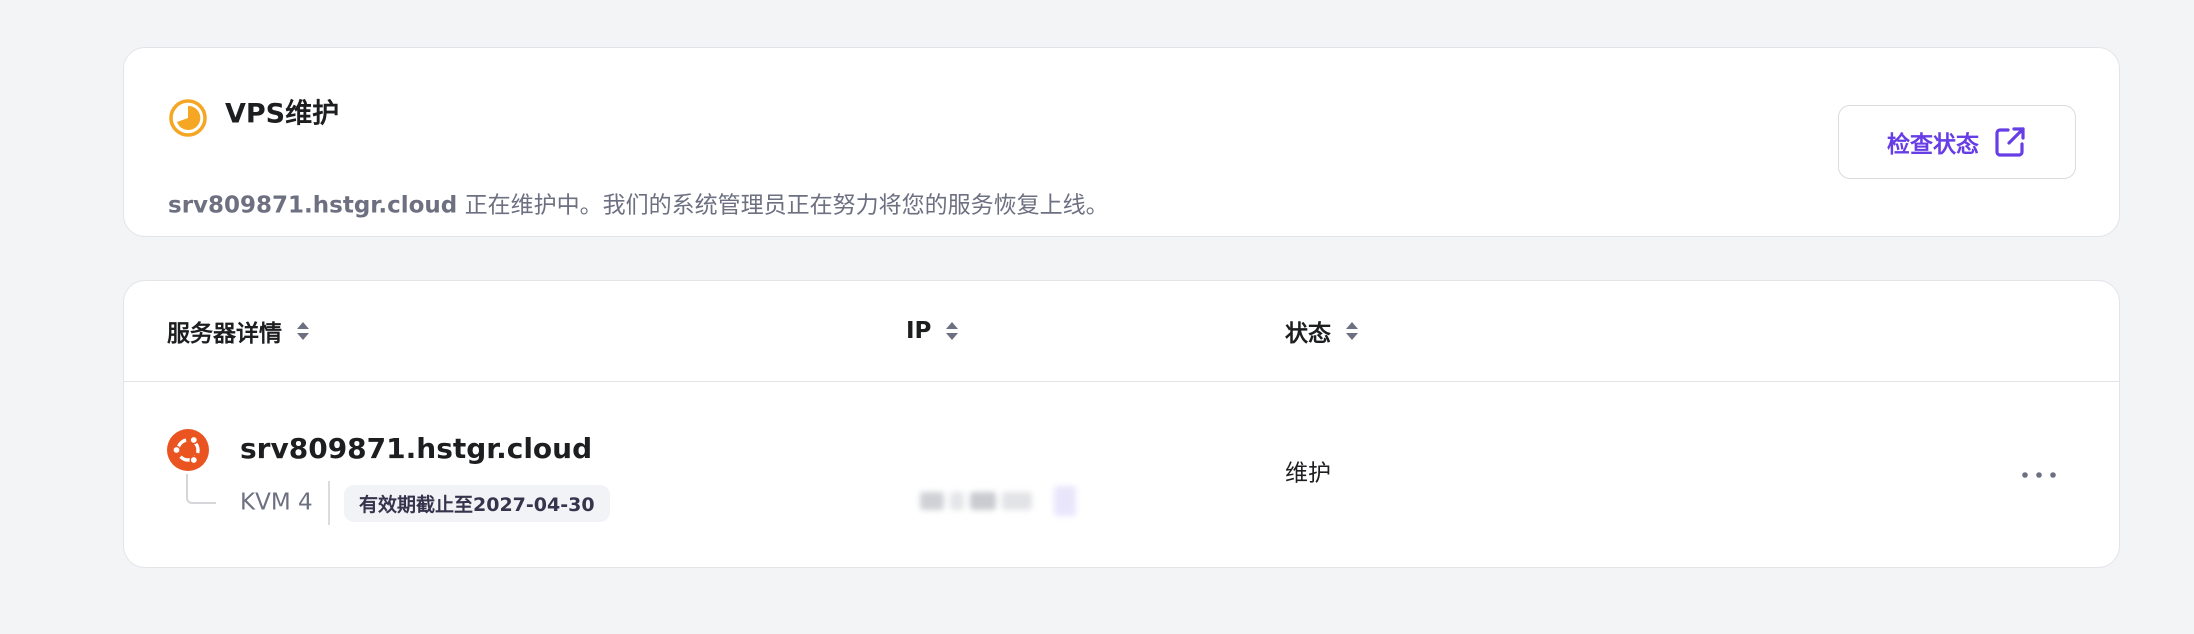 Image resolution: width=2194 pixels, height=634 pixels. What do you see at coordinates (224, 334) in the screenshot?
I see `column-header-label: 服务器详情` at bounding box center [224, 334].